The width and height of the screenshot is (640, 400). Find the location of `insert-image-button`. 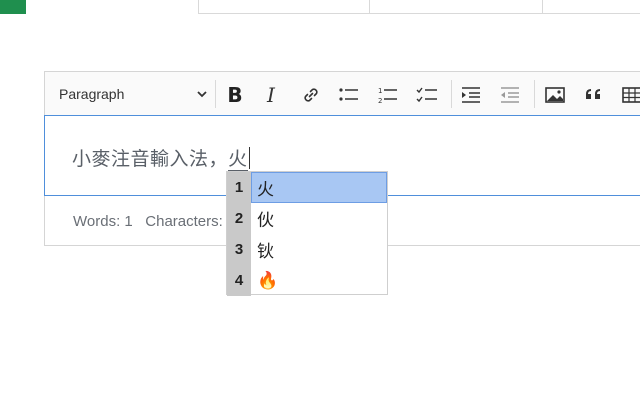

insert-image-button is located at coordinates (555, 95).